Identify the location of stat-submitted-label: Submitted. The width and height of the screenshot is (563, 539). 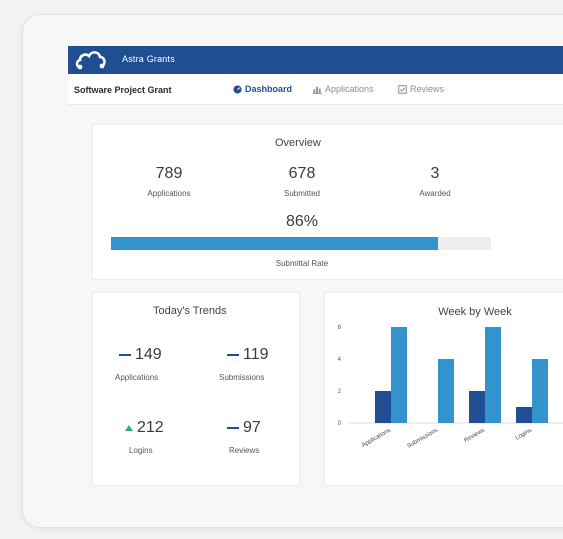
(302, 193).